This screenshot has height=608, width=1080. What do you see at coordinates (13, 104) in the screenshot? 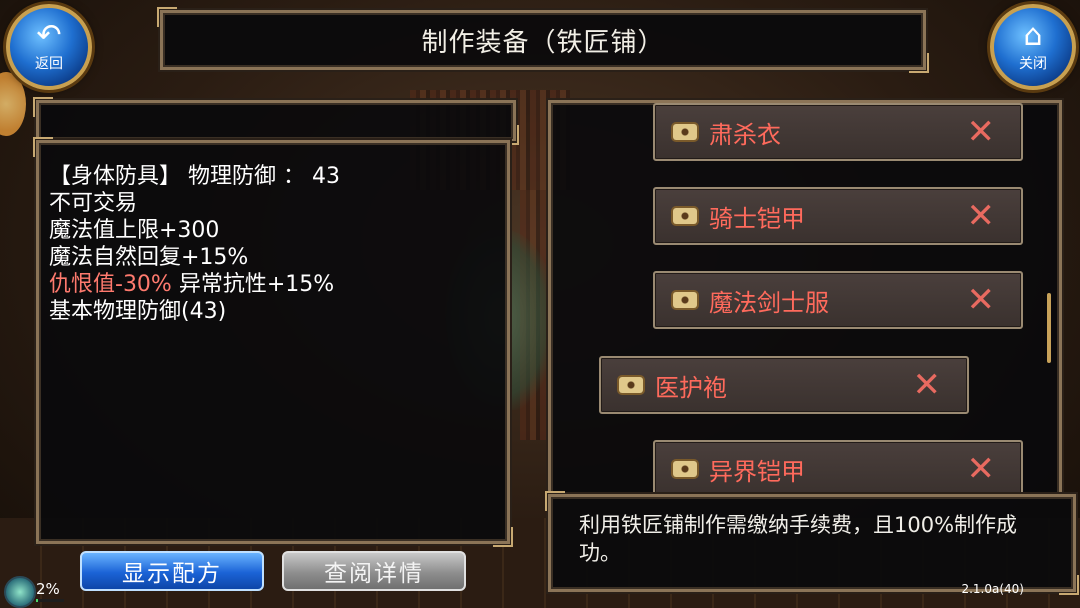
I see `glow-orb-decoration` at bounding box center [13, 104].